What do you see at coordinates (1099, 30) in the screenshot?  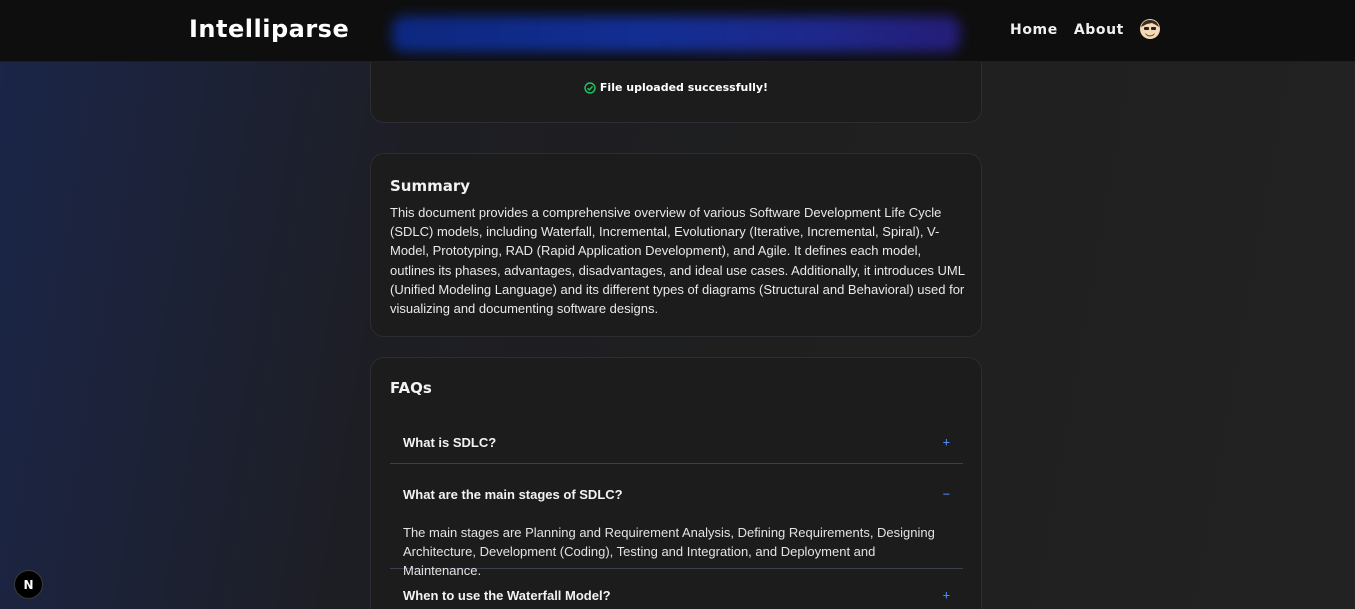 I see `nav-link-about: About` at bounding box center [1099, 30].